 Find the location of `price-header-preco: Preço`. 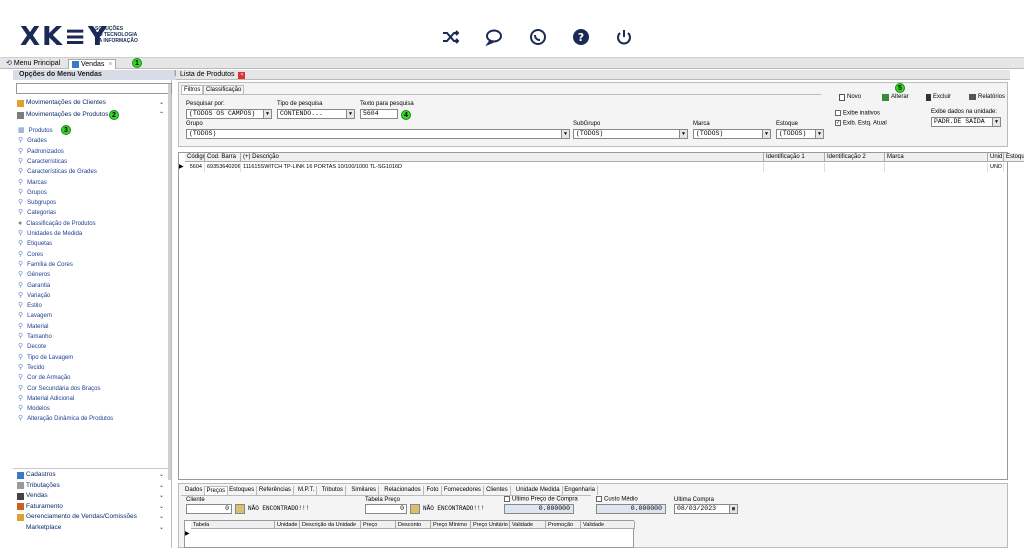

price-header-preco: Preço is located at coordinates (378, 525).